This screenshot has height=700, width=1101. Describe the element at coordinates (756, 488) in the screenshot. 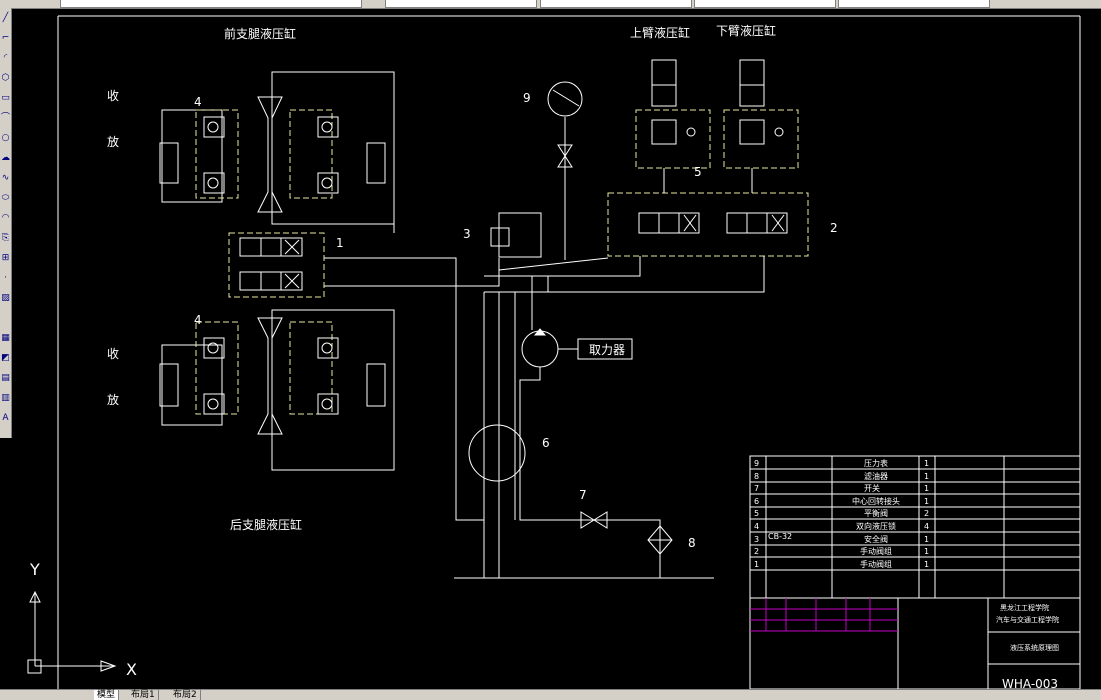

I see `bom-no: 7` at that location.